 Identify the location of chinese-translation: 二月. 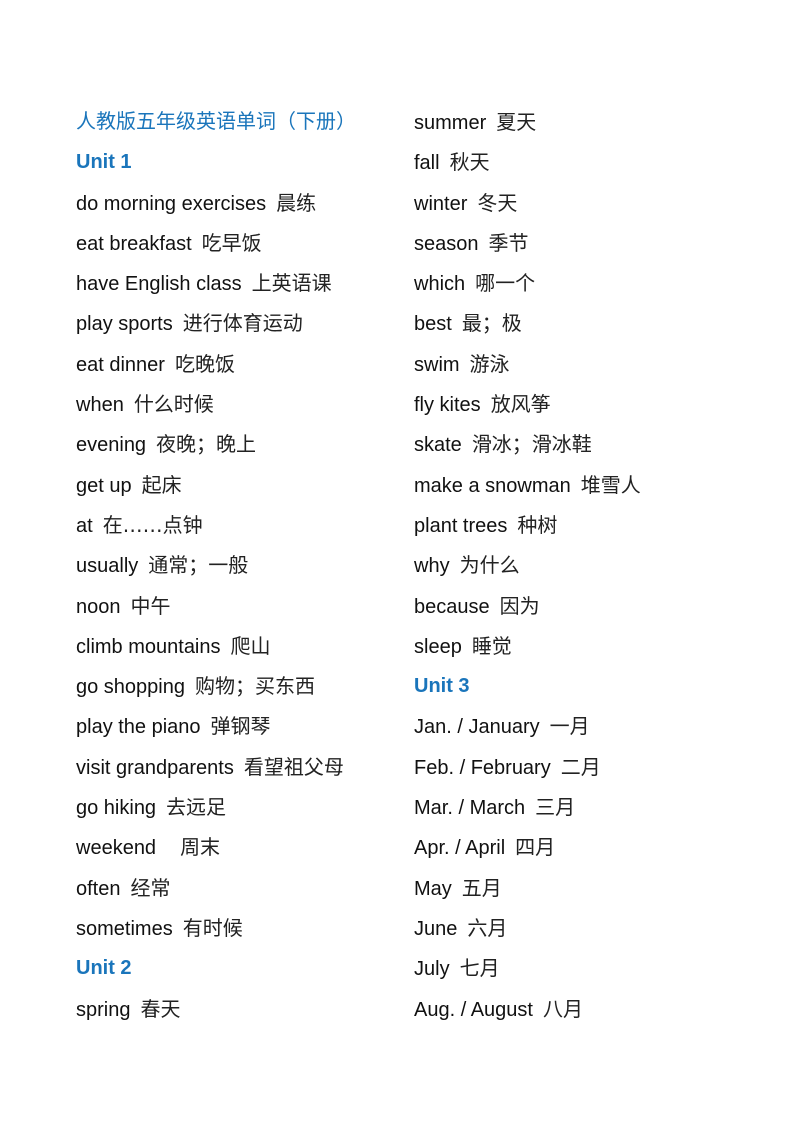
(580, 766).